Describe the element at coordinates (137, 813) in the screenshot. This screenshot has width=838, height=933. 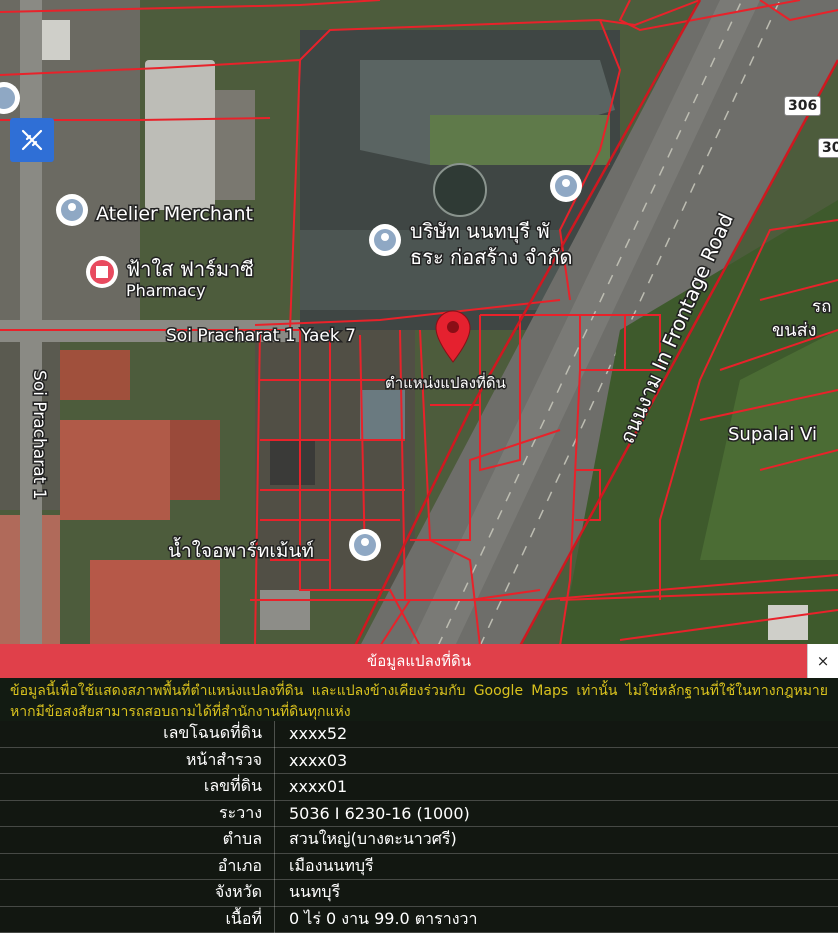
I see `row-label: ระวาง` at that location.